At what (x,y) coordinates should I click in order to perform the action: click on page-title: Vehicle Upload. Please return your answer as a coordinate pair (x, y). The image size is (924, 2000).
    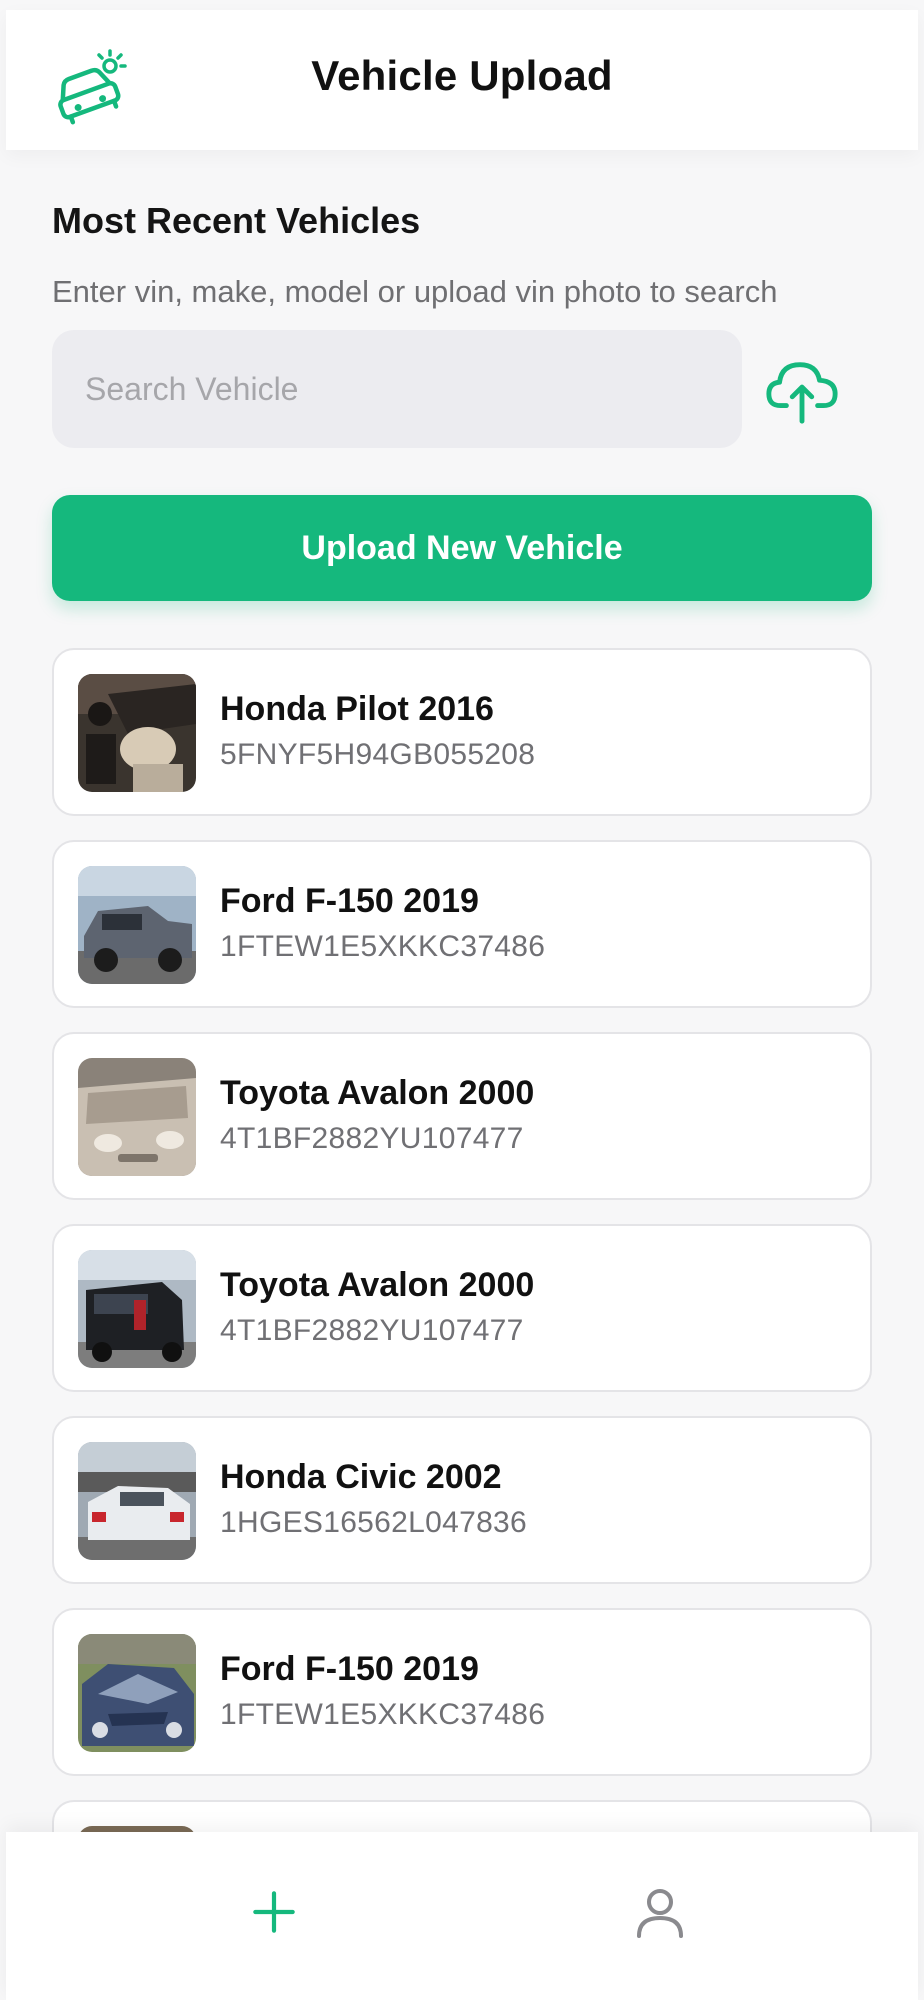
    Looking at the image, I should click on (462, 75).